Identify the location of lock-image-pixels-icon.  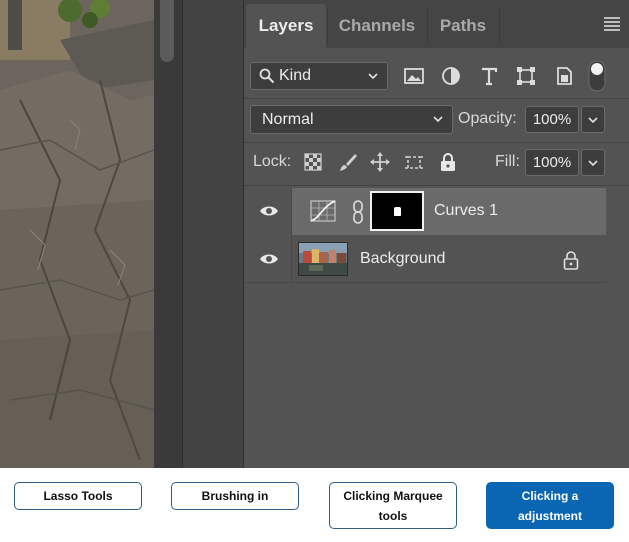
(348, 162).